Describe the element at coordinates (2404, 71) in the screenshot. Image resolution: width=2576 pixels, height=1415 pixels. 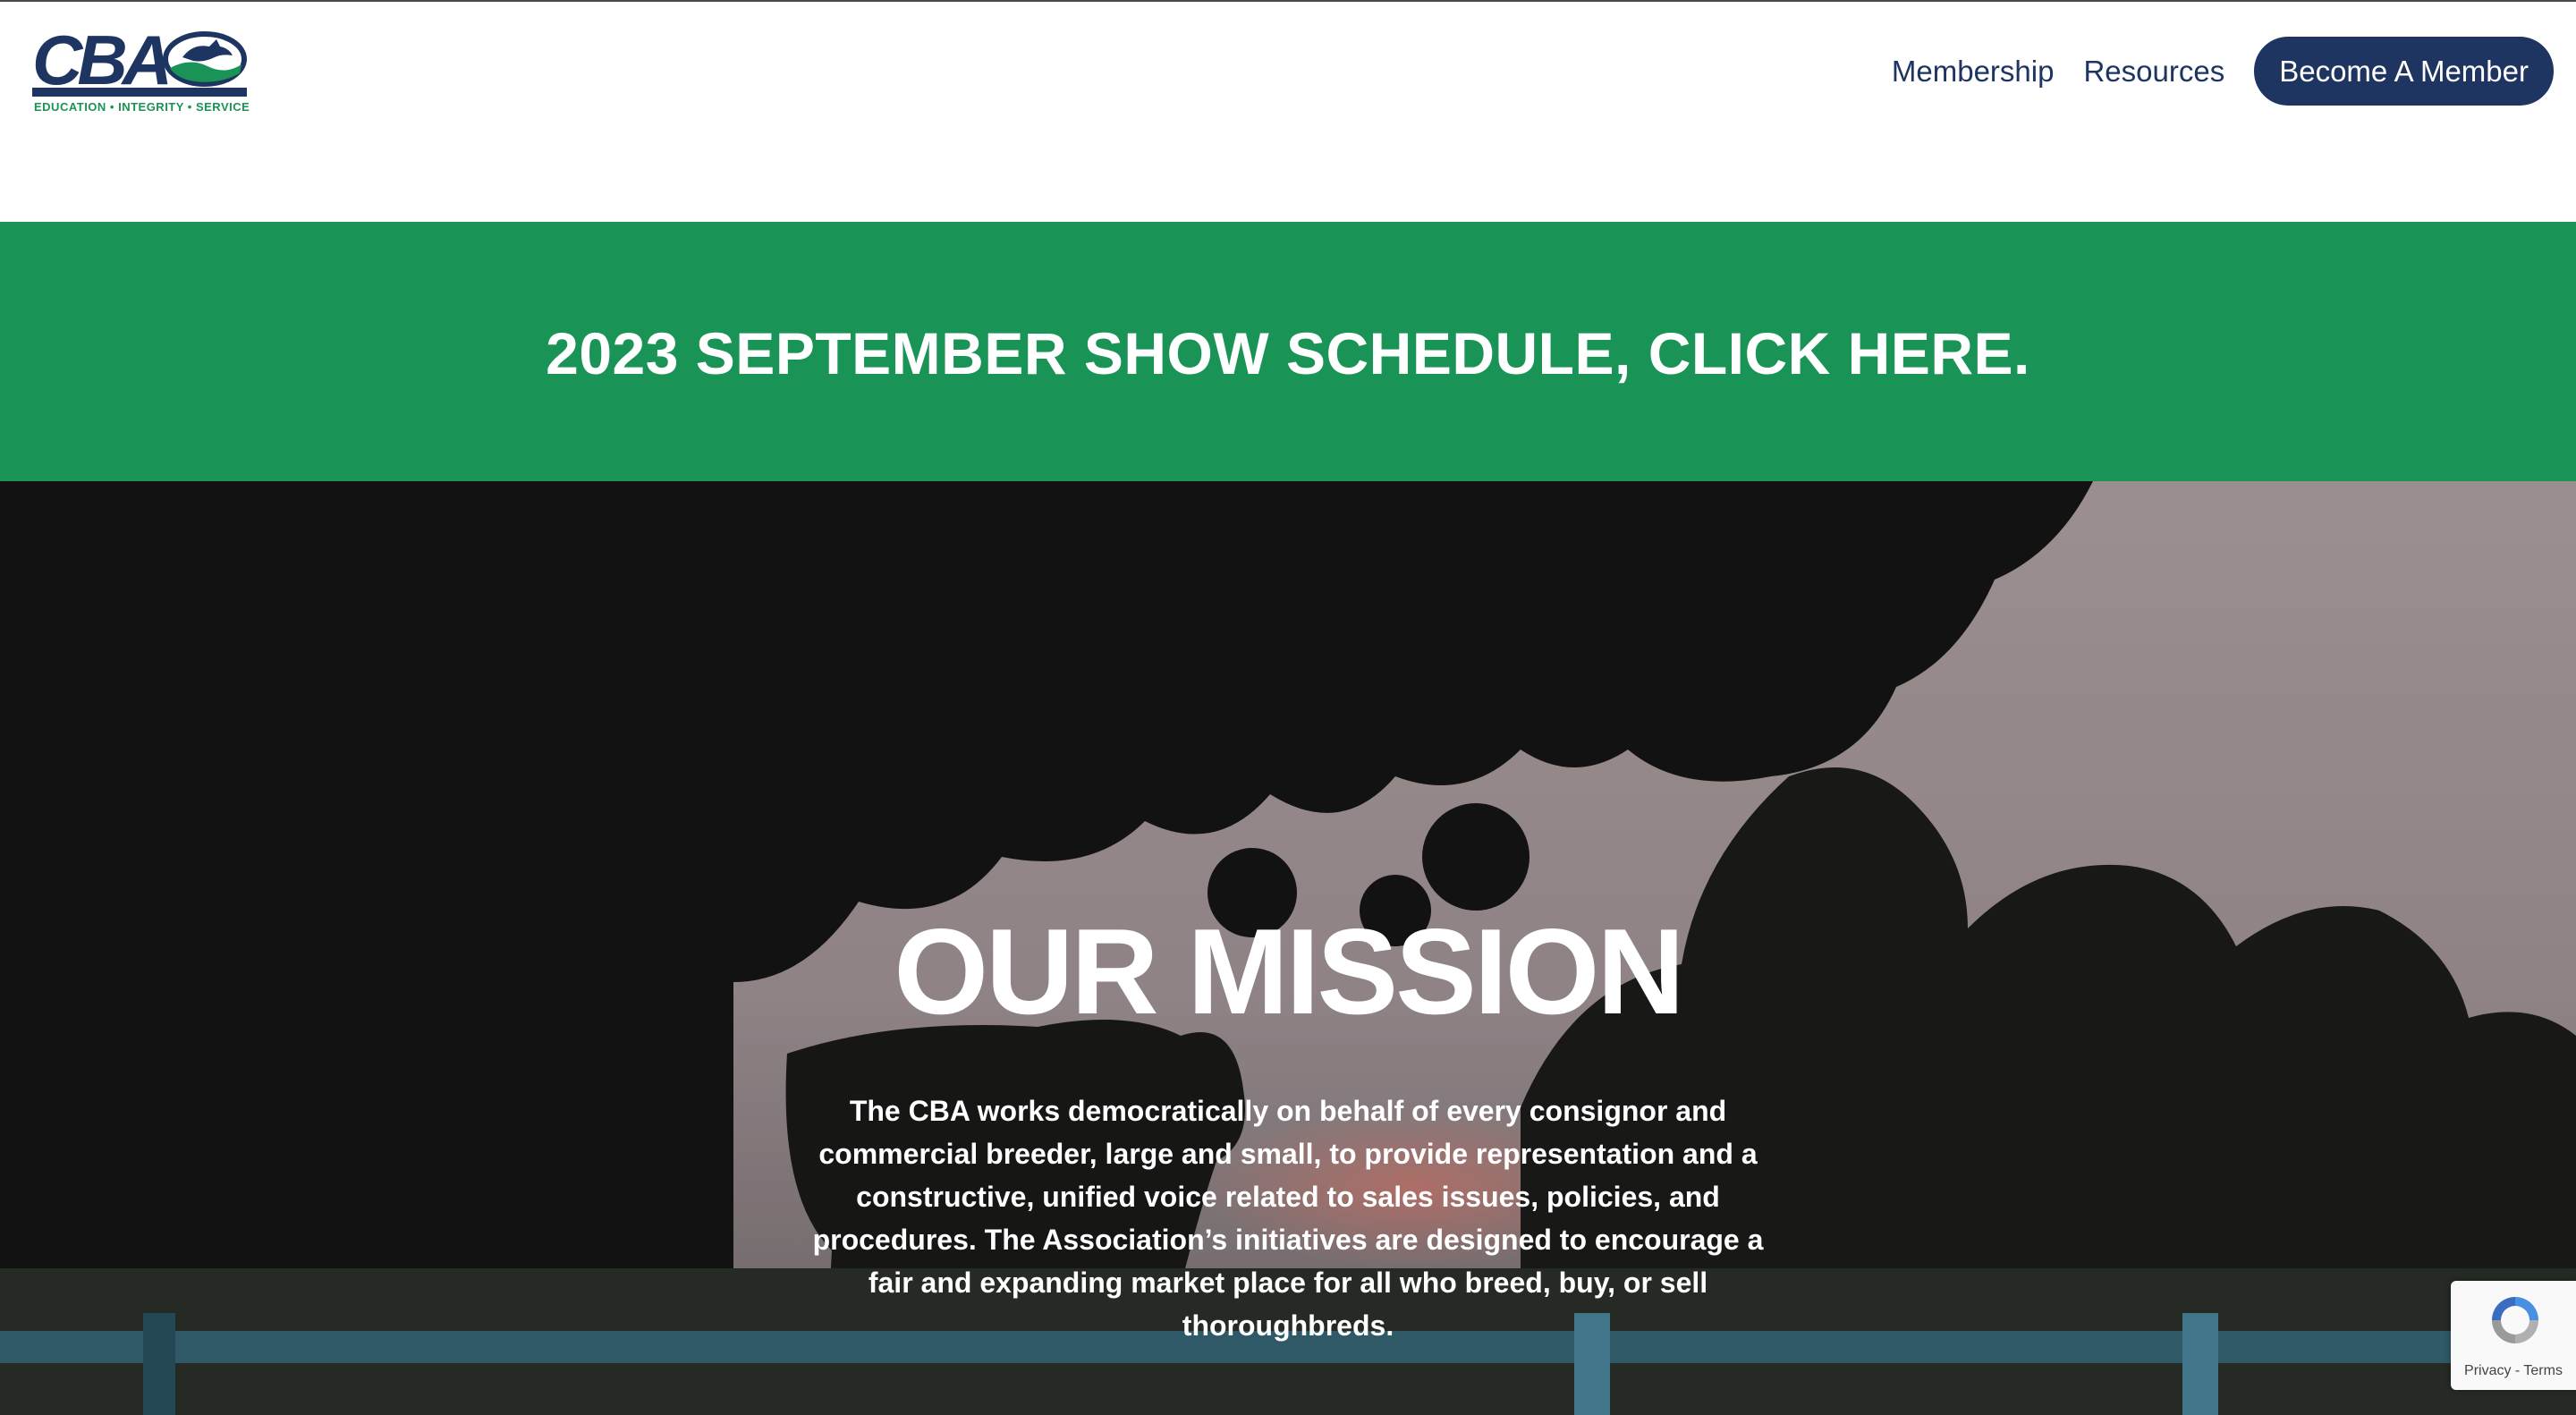
I see `become-a-member-button: Become A Member` at that location.